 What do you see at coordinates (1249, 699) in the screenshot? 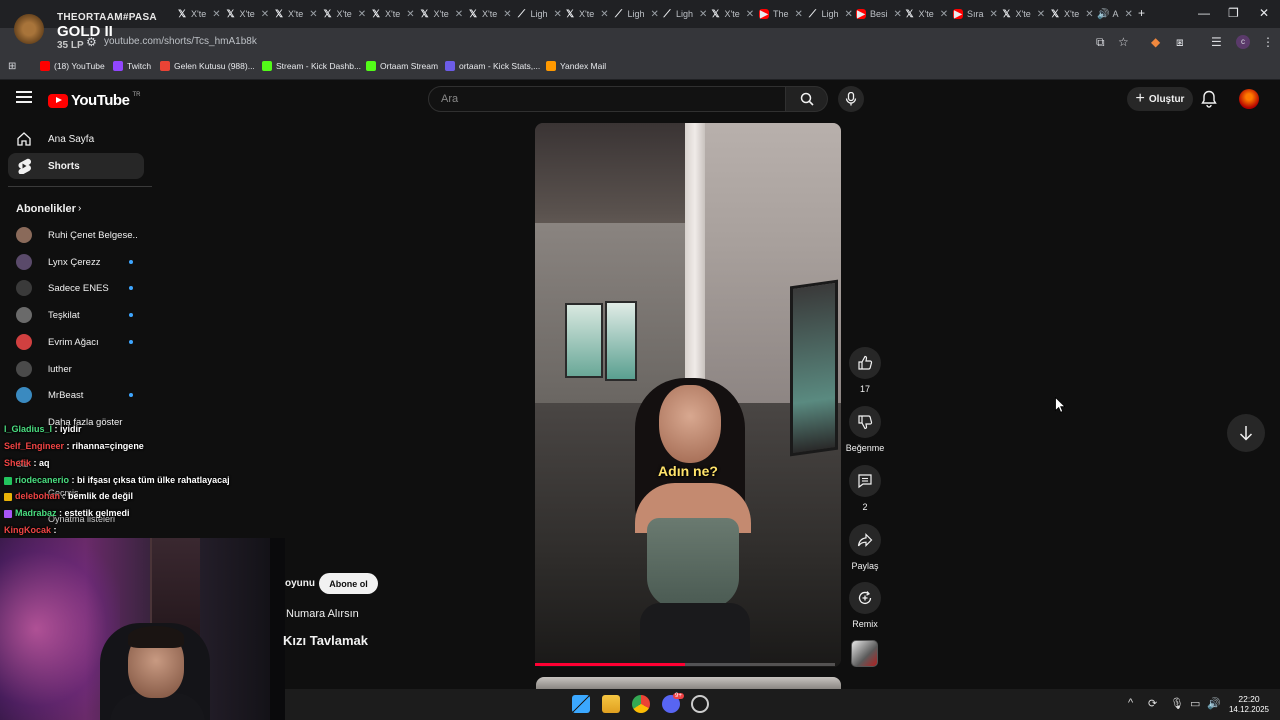
I see `clock-time: 22:20` at bounding box center [1249, 699].